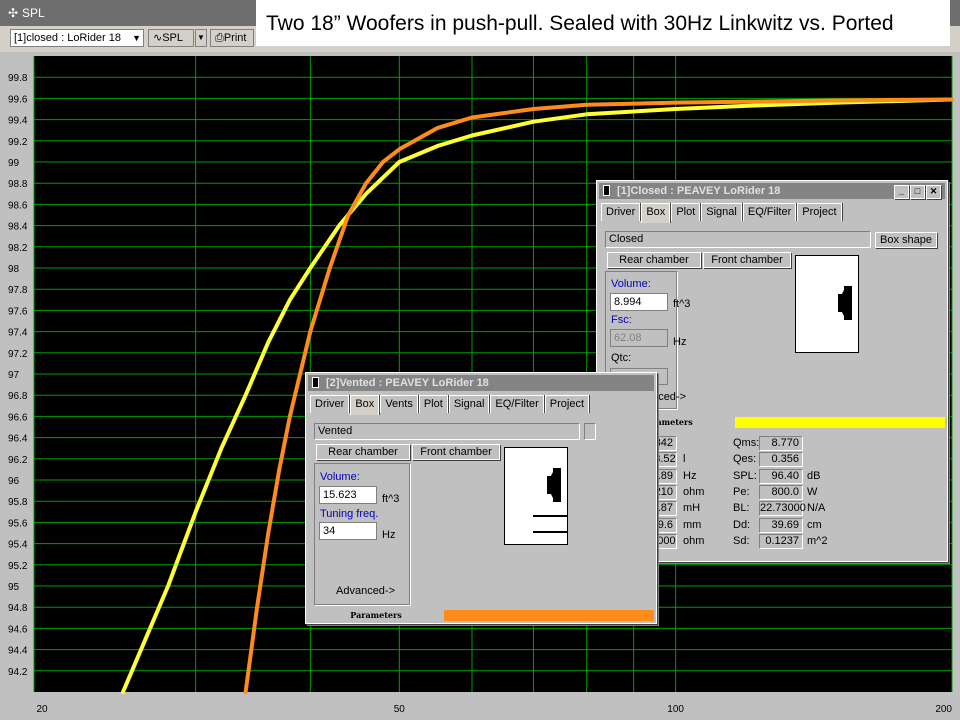  I want to click on param-unit: mH, so click(692, 508).